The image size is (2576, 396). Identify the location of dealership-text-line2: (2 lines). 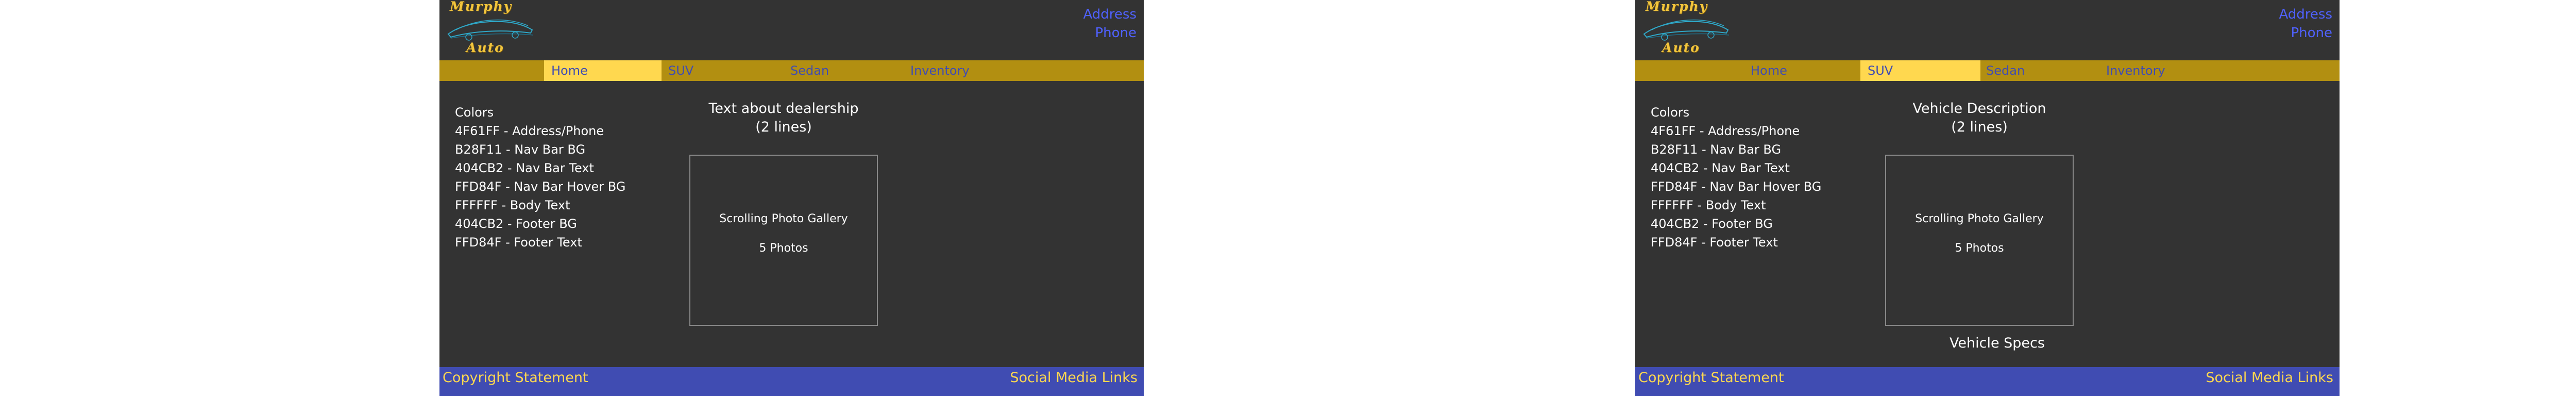
(783, 127).